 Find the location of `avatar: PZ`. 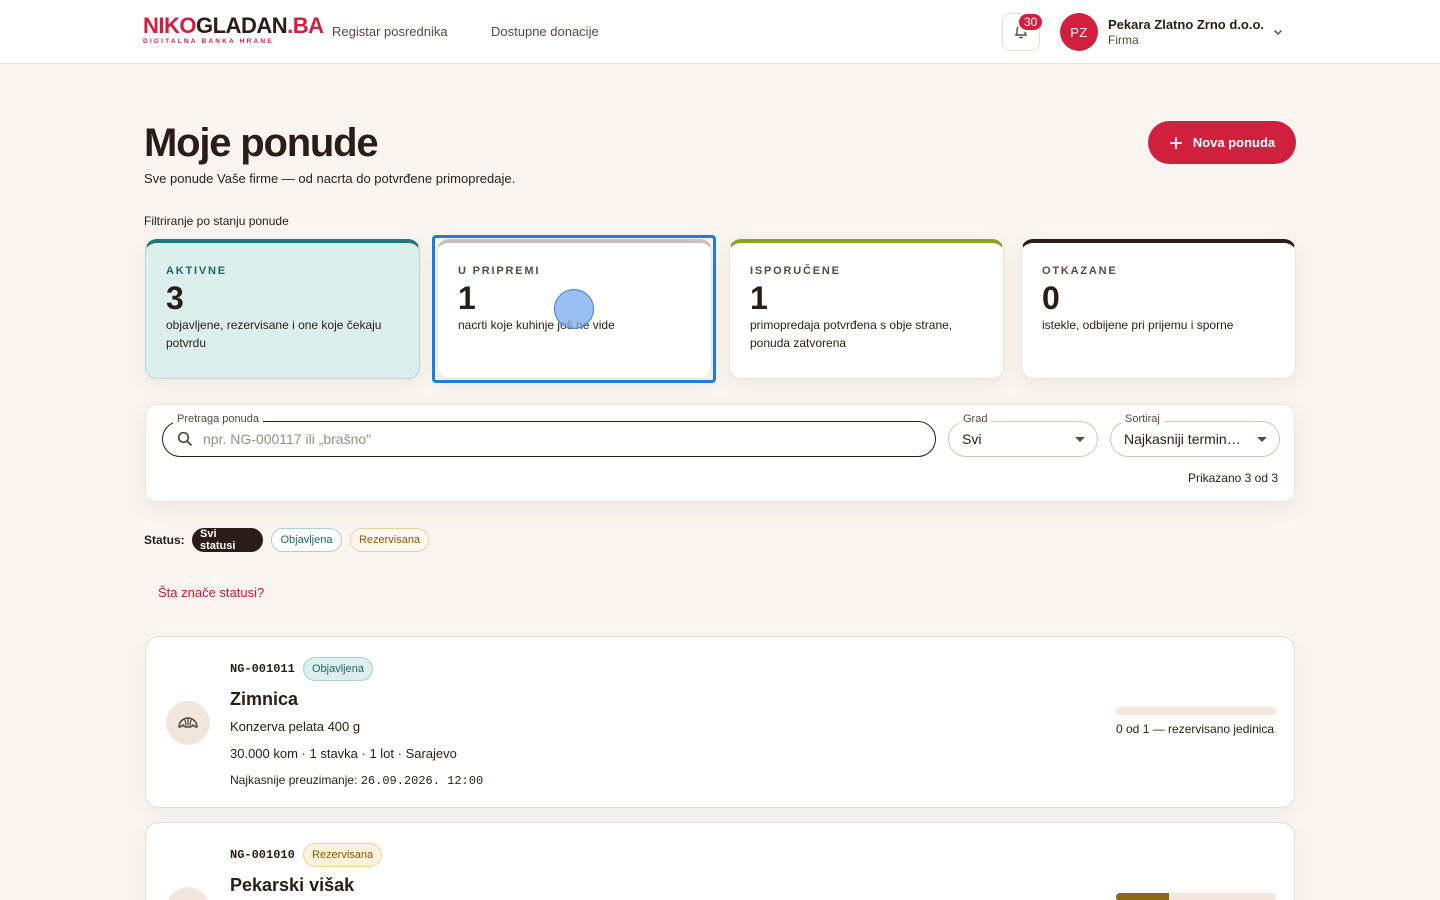

avatar: PZ is located at coordinates (1079, 32).